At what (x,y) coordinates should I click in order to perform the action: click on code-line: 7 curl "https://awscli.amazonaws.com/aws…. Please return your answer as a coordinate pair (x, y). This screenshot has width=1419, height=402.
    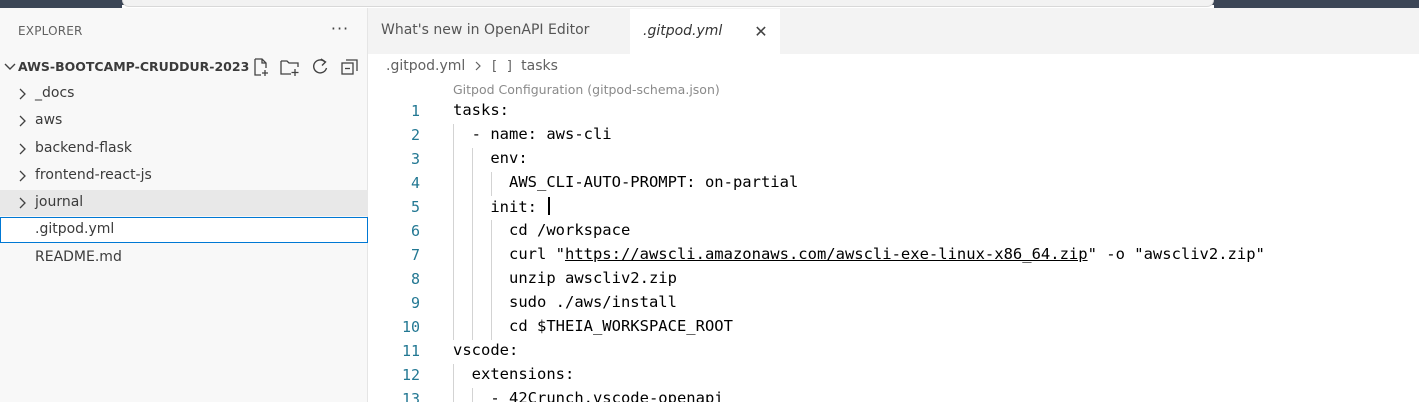
    Looking at the image, I should click on (893, 256).